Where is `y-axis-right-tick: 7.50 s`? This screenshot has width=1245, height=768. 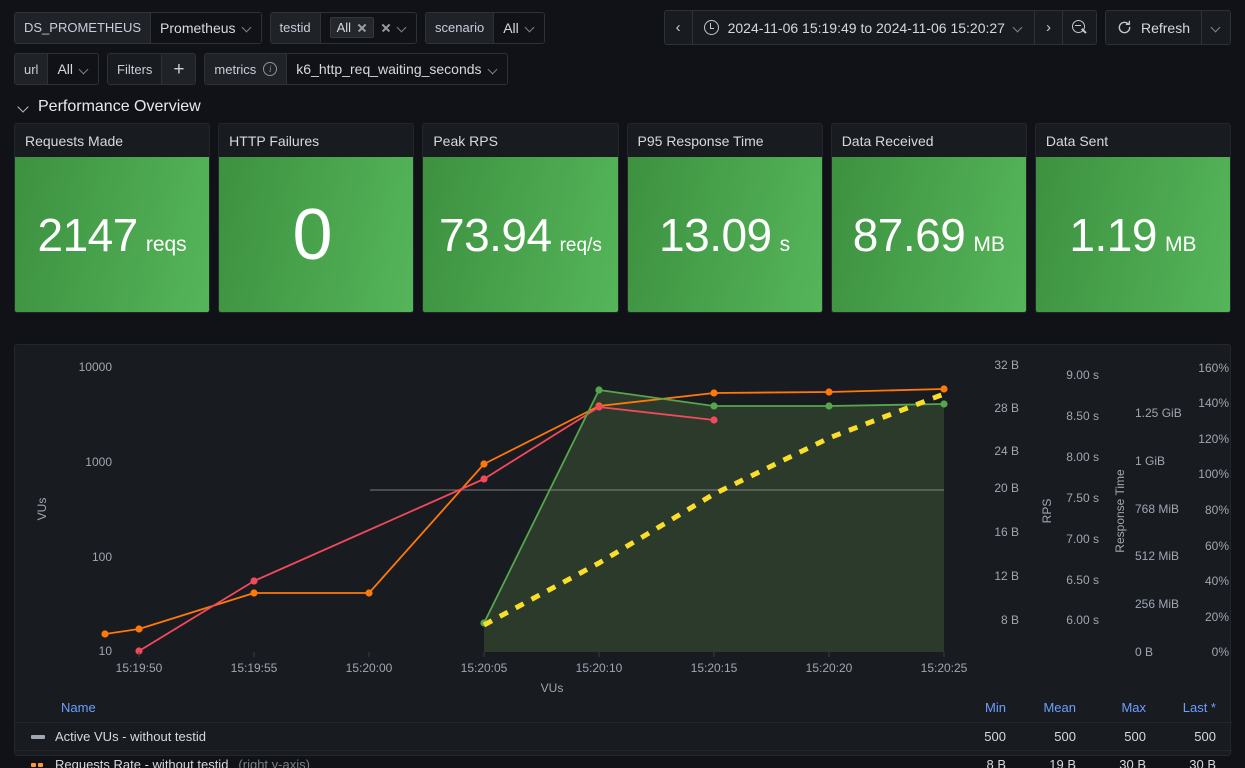 y-axis-right-tick: 7.50 s is located at coordinates (1082, 498).